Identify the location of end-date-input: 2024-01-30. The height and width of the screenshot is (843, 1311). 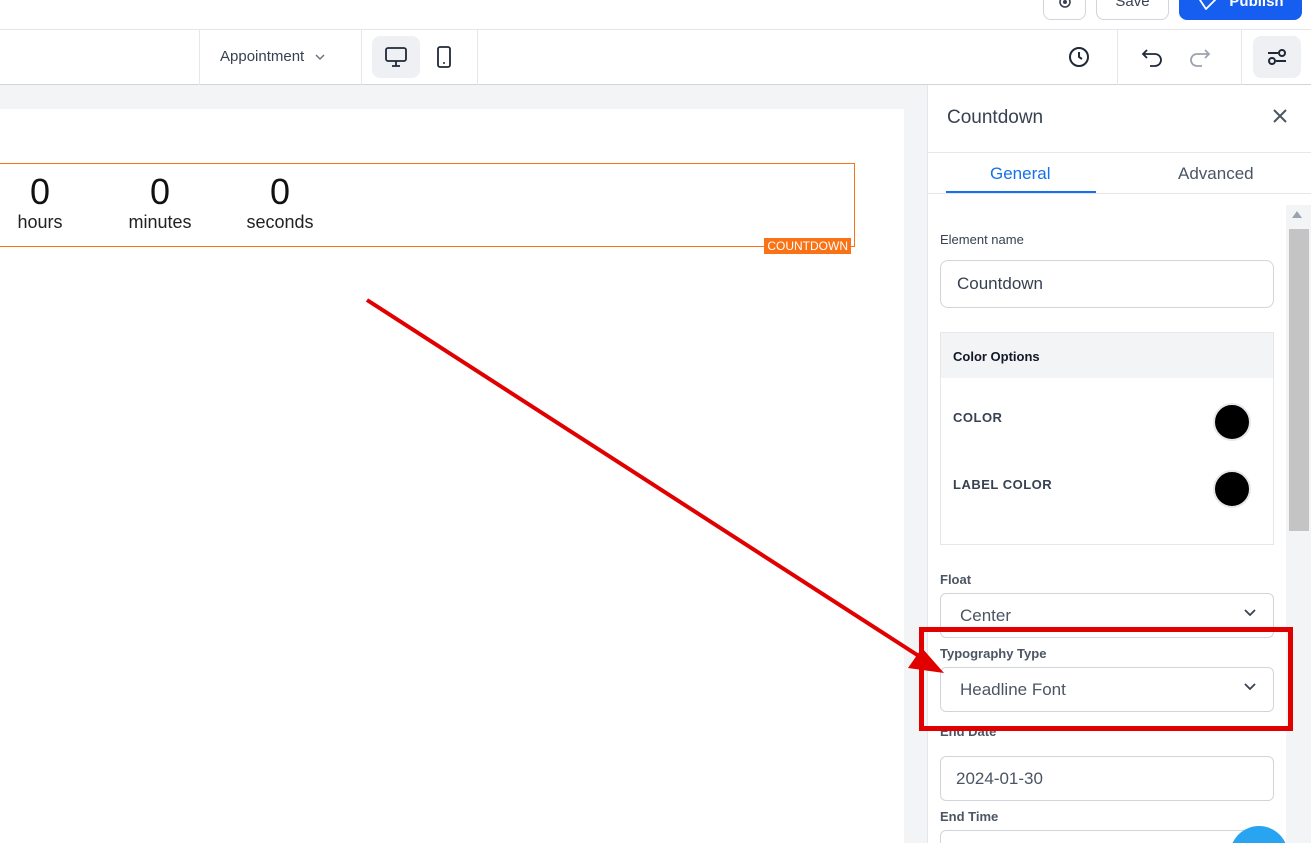
(1107, 778).